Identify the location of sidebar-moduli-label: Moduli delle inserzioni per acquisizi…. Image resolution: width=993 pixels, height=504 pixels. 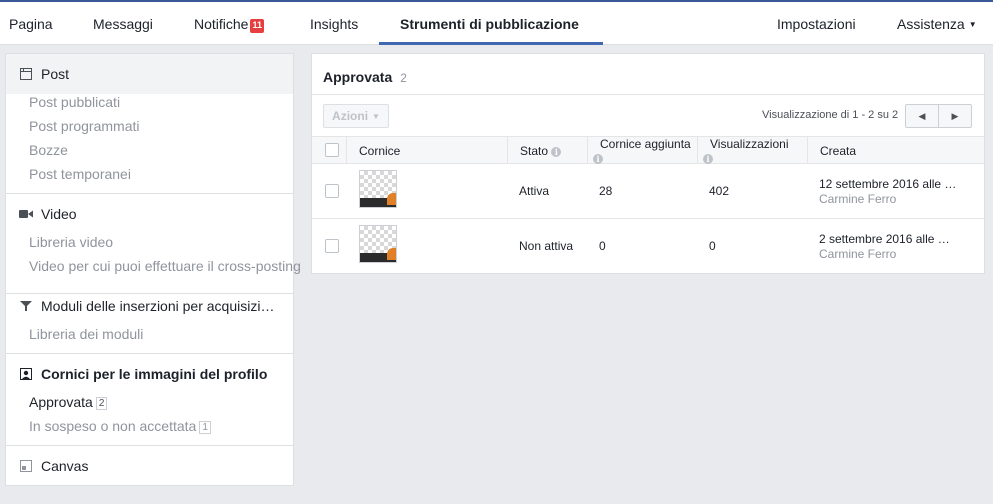
(158, 306).